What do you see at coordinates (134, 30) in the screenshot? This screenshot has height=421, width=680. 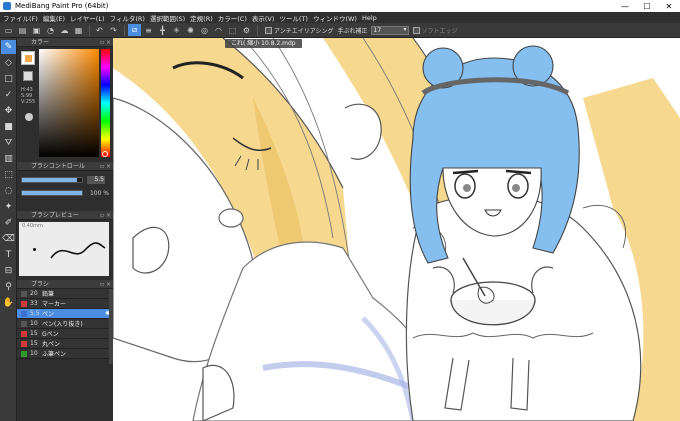 I see `snap-off-icon: ⧄` at bounding box center [134, 30].